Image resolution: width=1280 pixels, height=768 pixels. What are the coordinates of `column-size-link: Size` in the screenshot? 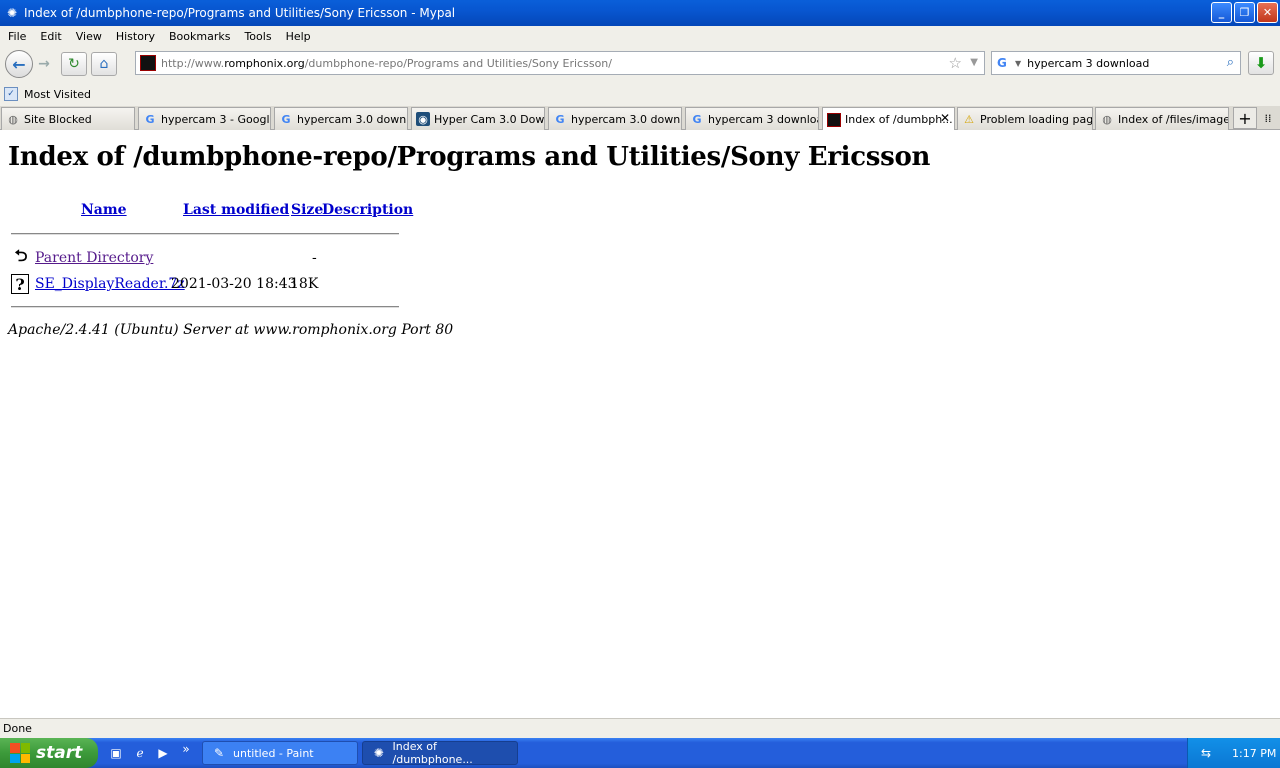 It's located at (307, 210).